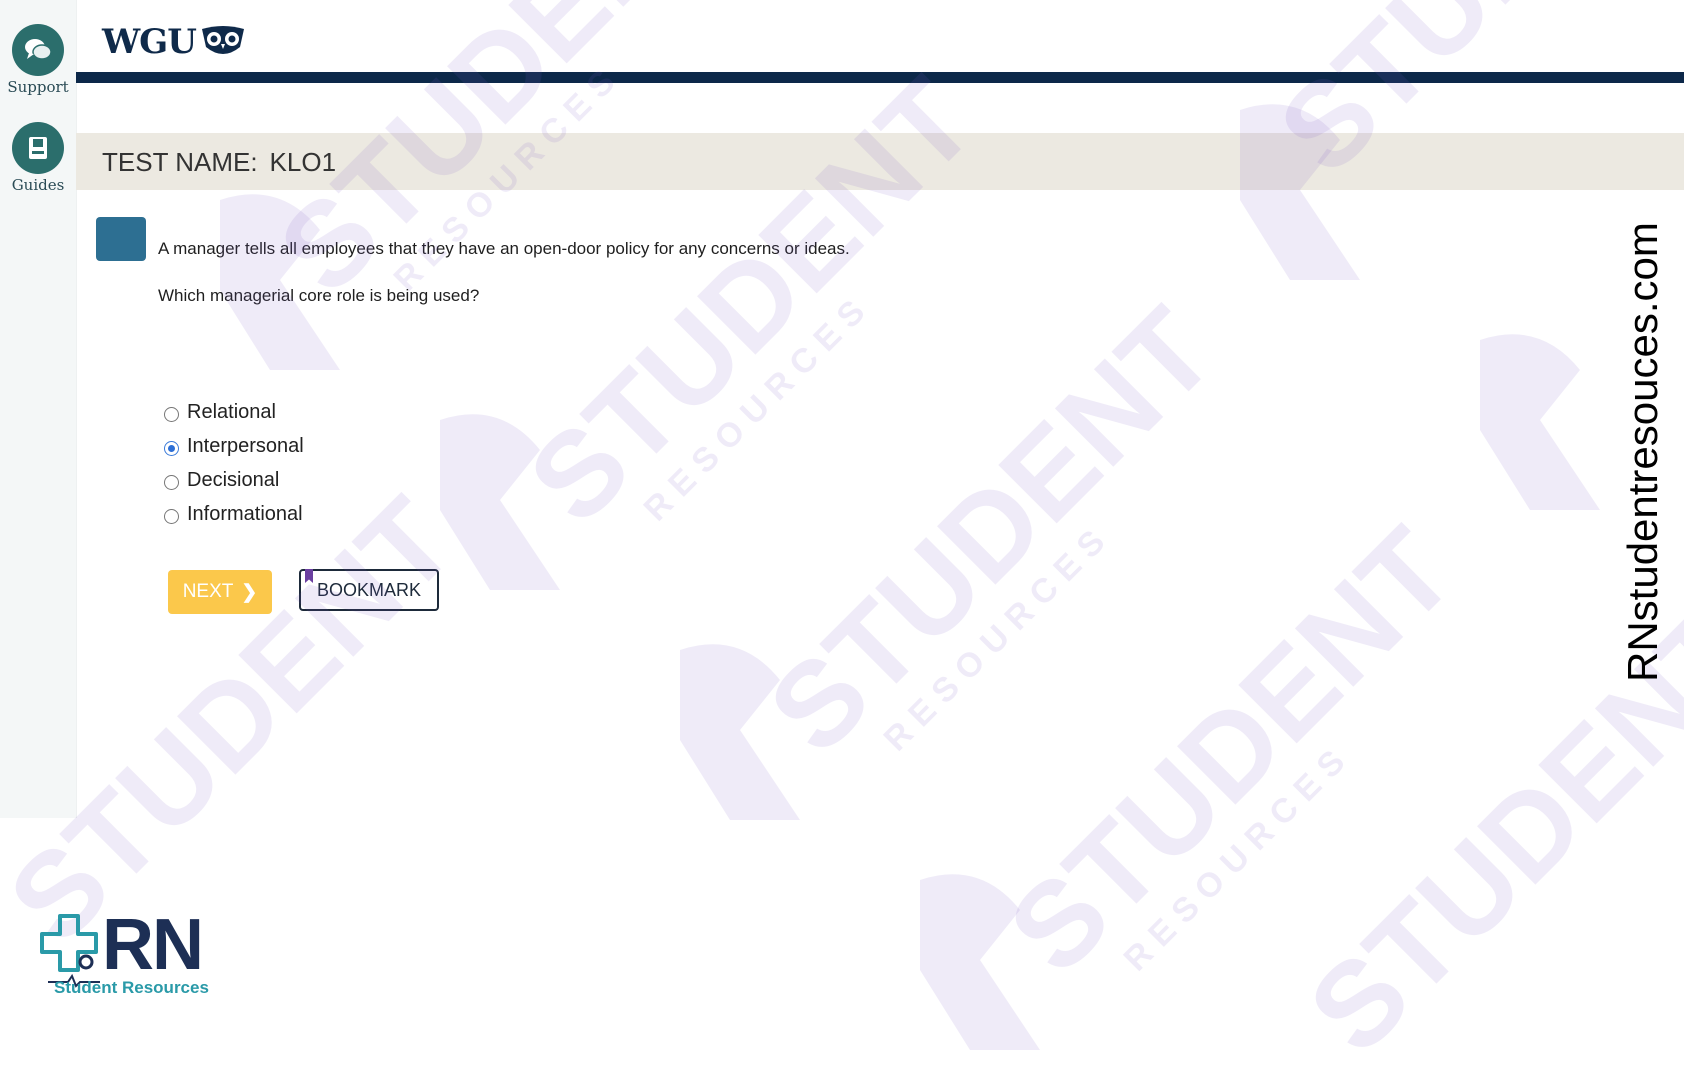 The image size is (1684, 1070). I want to click on test-name-bar: TEST NAME: KLO1, so click(880, 161).